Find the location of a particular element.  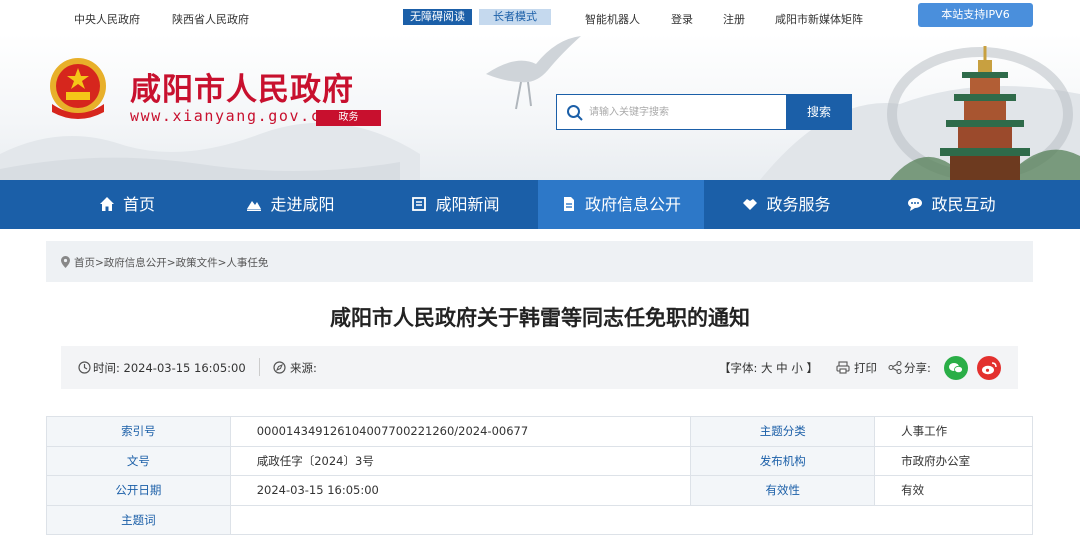

topic-category-value: 人事工作 is located at coordinates (953, 431).